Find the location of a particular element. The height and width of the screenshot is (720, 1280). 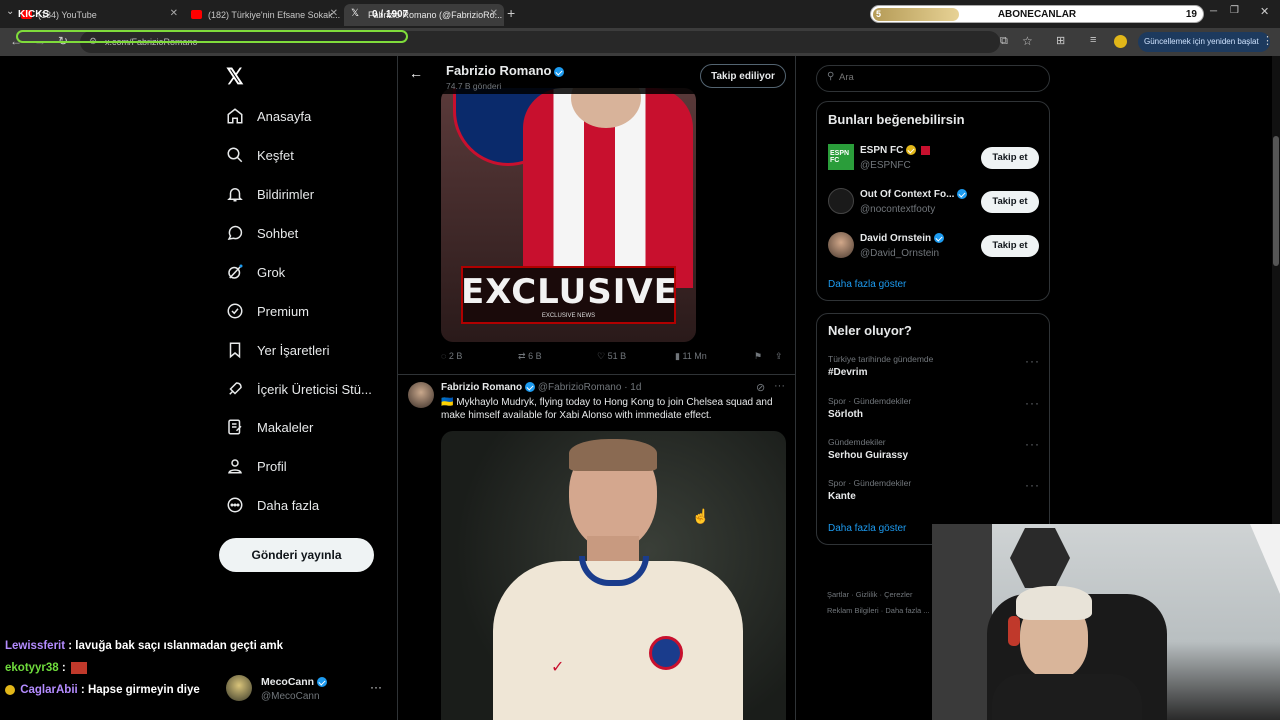

nav-home: Anasayfa is located at coordinates (268, 116).